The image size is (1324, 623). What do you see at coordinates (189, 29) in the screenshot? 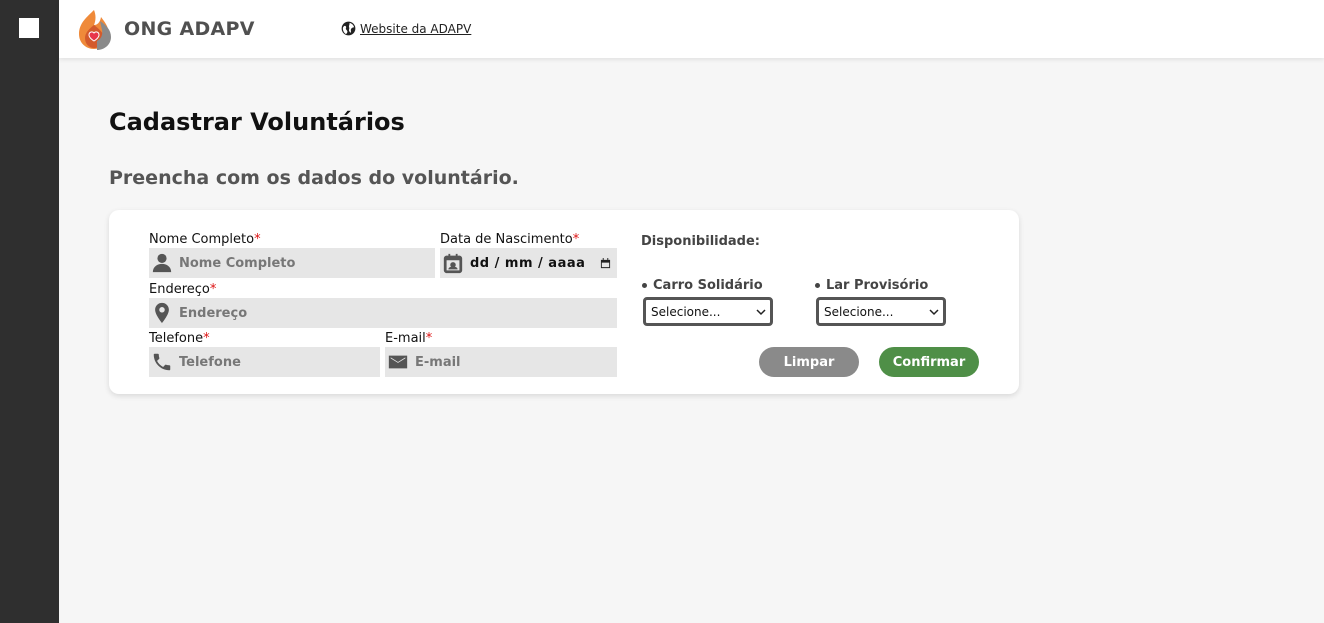
I see `brand-name: ONG ADAPV` at bounding box center [189, 29].